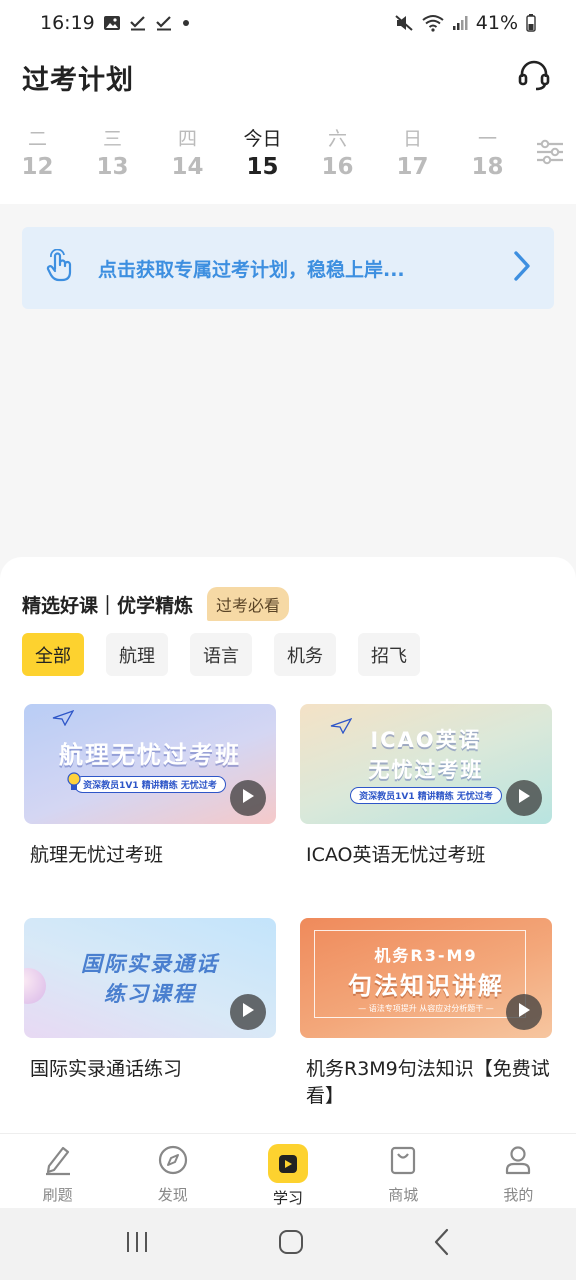 The height and width of the screenshot is (1280, 576). I want to click on more-notifications-dot-icon, so click(186, 23).